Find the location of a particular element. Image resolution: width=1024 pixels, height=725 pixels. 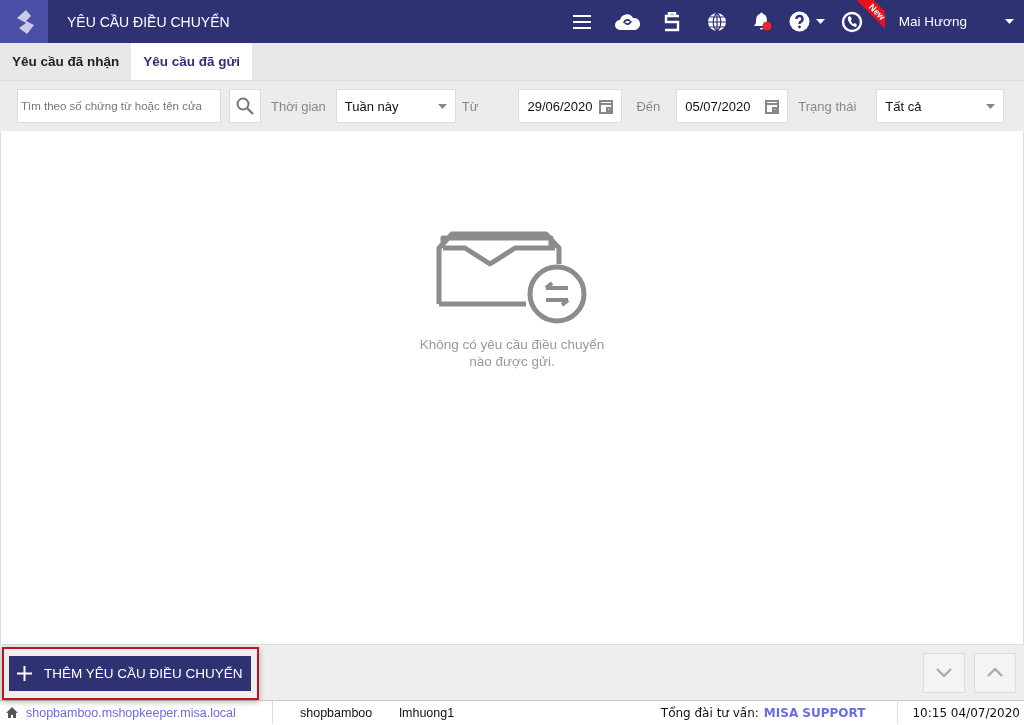

search-icon is located at coordinates (245, 106).